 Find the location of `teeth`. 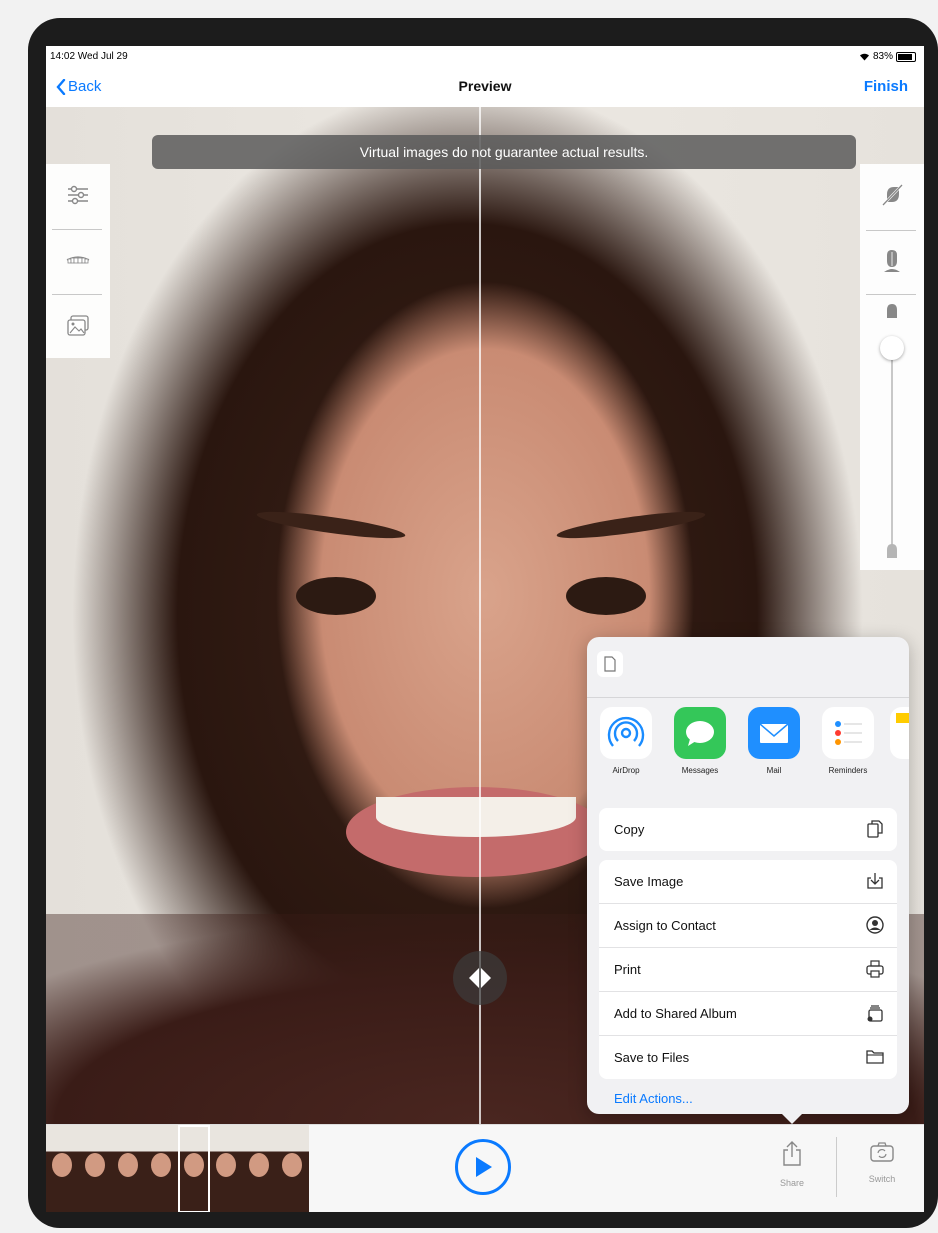

teeth is located at coordinates (476, 817).